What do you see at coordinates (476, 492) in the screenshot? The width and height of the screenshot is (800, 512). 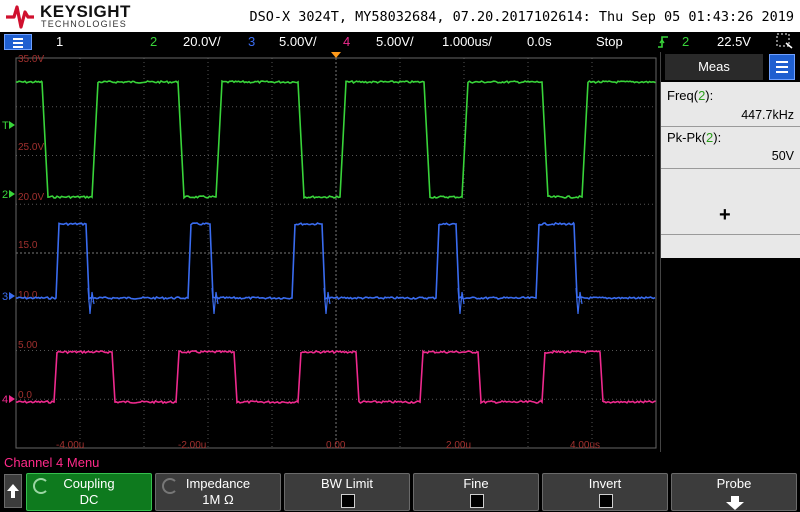 I see `fine-softkey: Fine` at bounding box center [476, 492].